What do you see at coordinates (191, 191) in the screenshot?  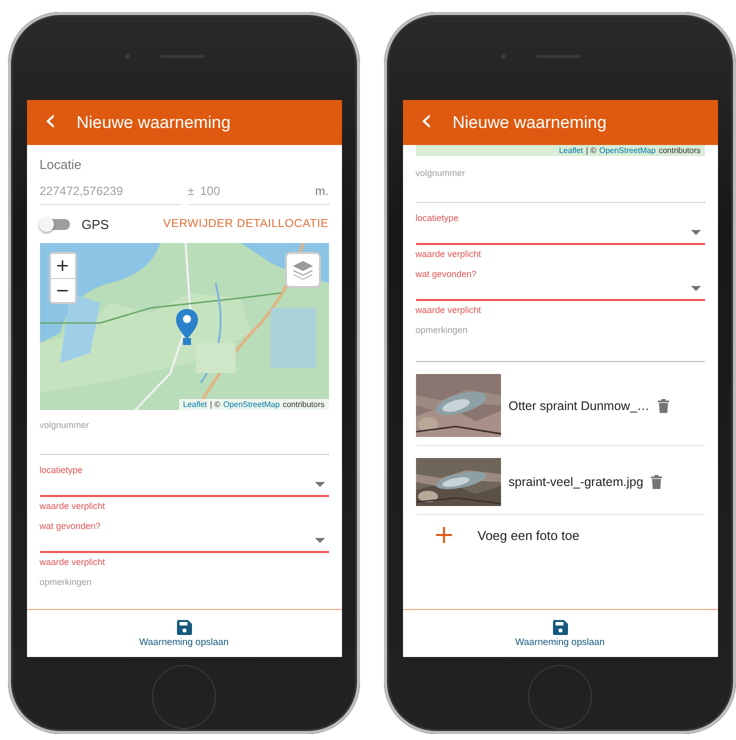 I see `plus-minus-sign: ±` at bounding box center [191, 191].